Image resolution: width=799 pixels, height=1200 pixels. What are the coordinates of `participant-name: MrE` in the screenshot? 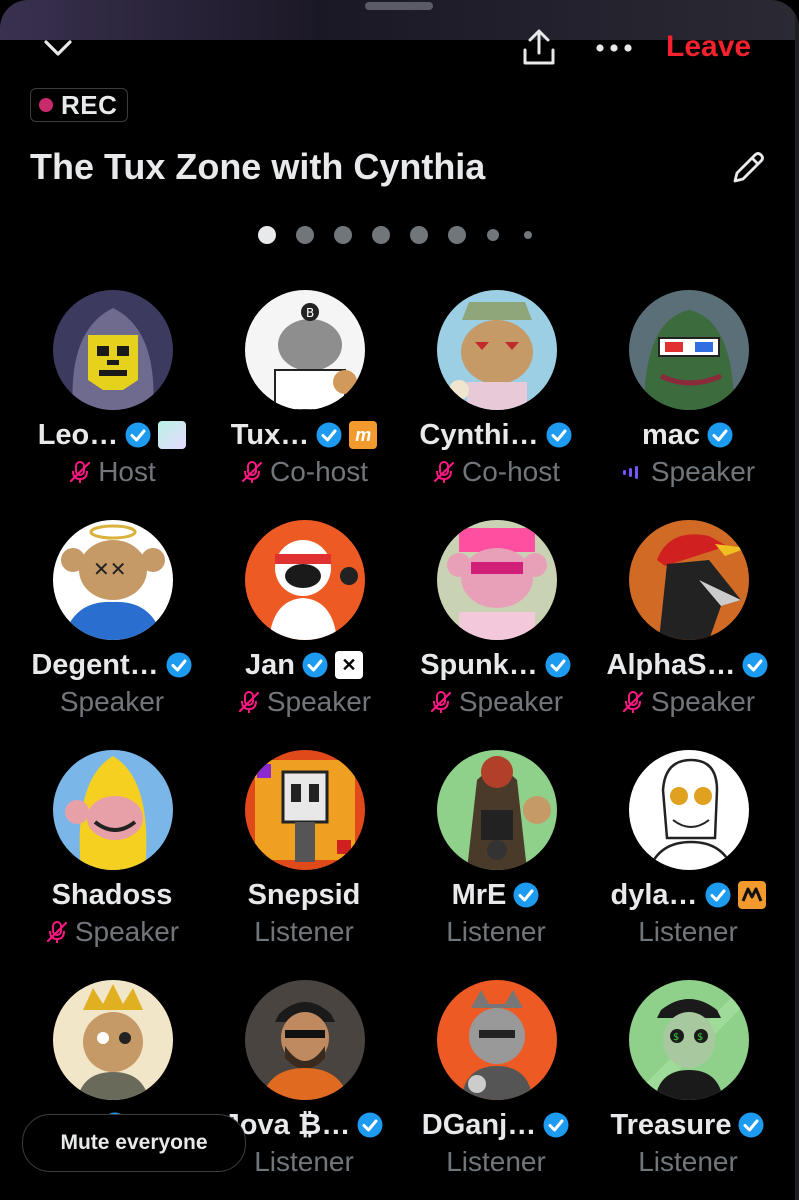 It's located at (479, 894).